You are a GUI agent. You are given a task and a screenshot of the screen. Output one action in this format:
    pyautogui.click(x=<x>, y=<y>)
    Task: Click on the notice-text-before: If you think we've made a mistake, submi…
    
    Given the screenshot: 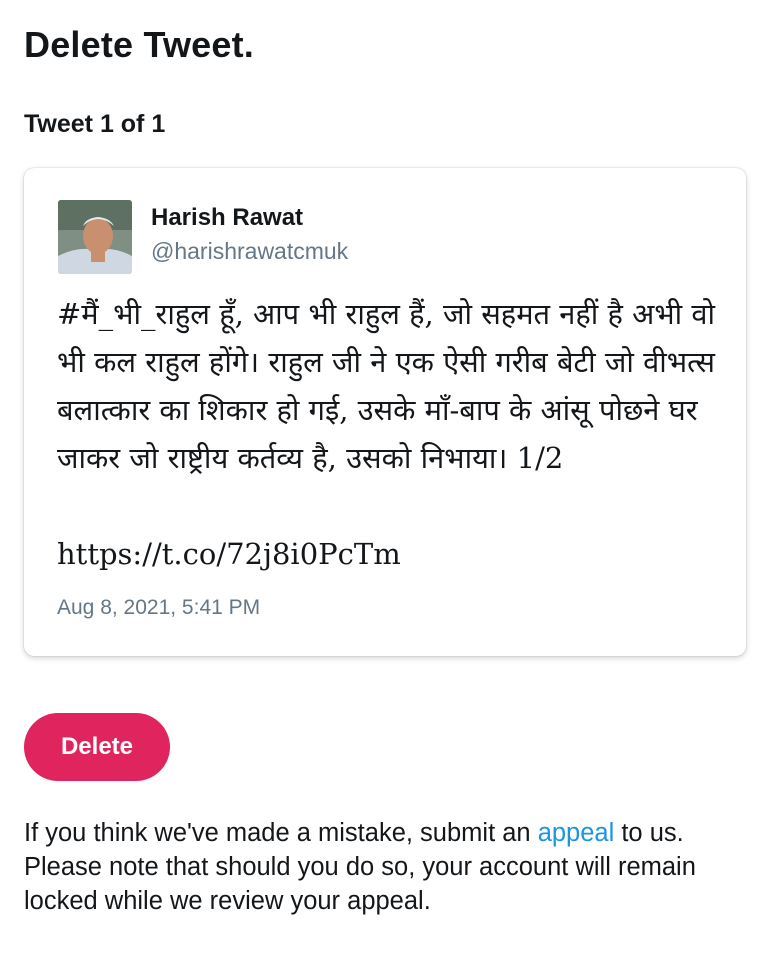 What is the action you would take?
    pyautogui.click(x=281, y=833)
    